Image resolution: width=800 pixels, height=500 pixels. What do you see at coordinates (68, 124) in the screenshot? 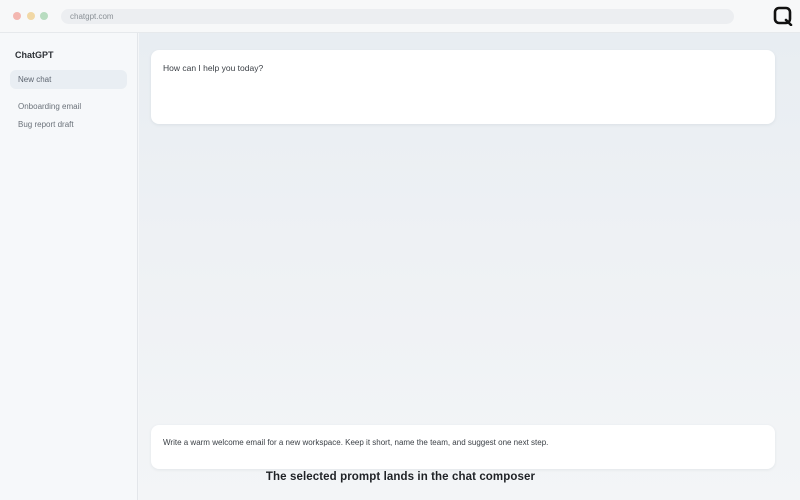
I see `sidebar-item-bug-report-draft: Bug report draft` at bounding box center [68, 124].